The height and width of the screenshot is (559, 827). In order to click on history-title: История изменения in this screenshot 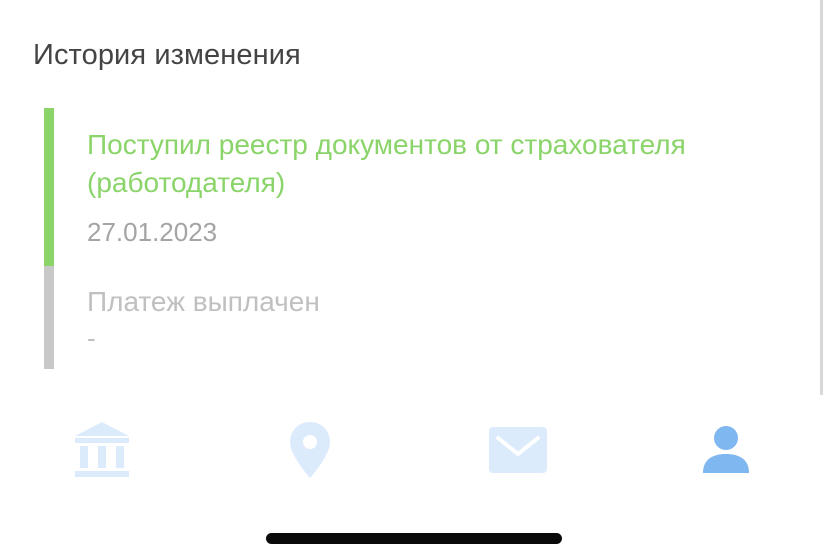, I will do `click(167, 55)`.